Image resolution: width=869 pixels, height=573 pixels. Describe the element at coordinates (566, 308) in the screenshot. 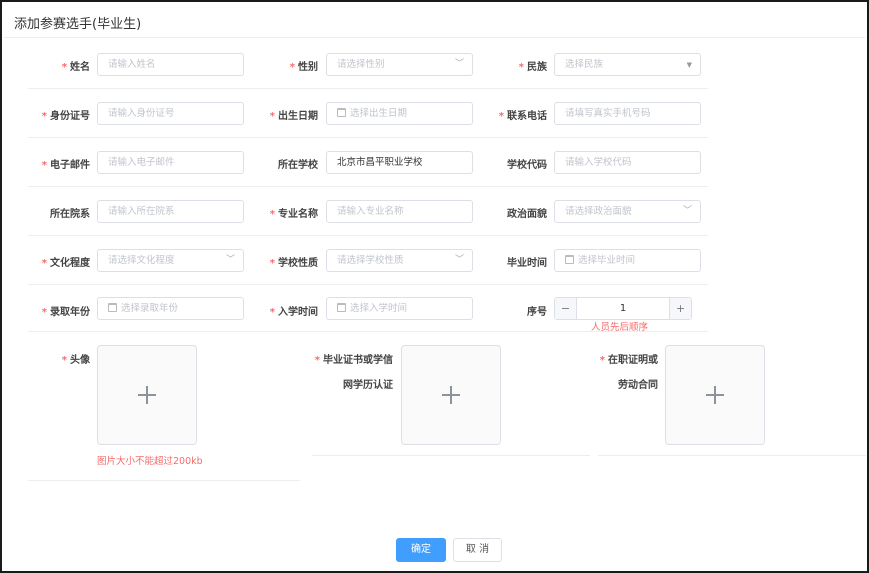

I see `minus-icon: −` at that location.